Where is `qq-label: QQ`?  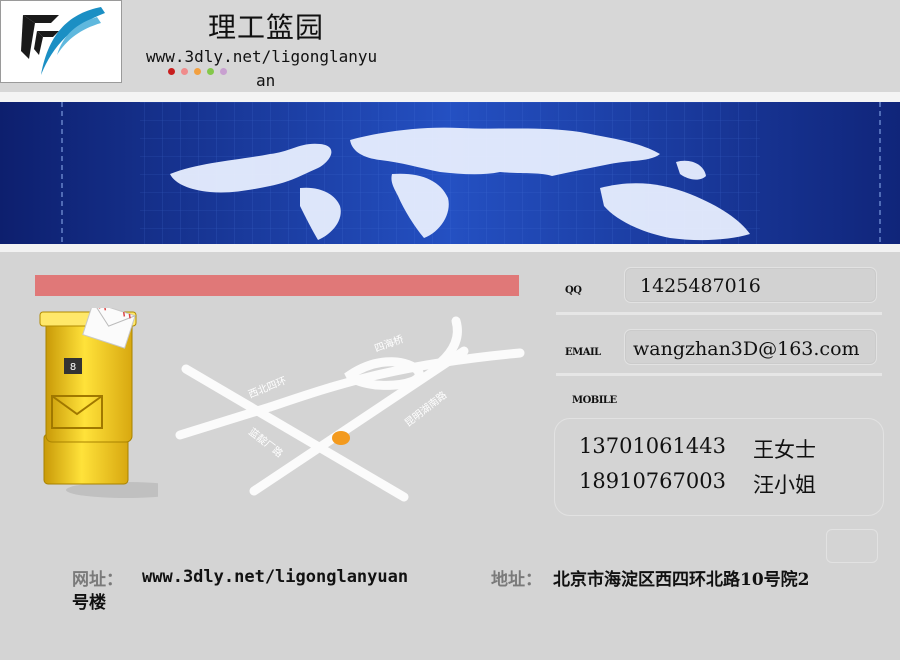
qq-label: QQ is located at coordinates (573, 290).